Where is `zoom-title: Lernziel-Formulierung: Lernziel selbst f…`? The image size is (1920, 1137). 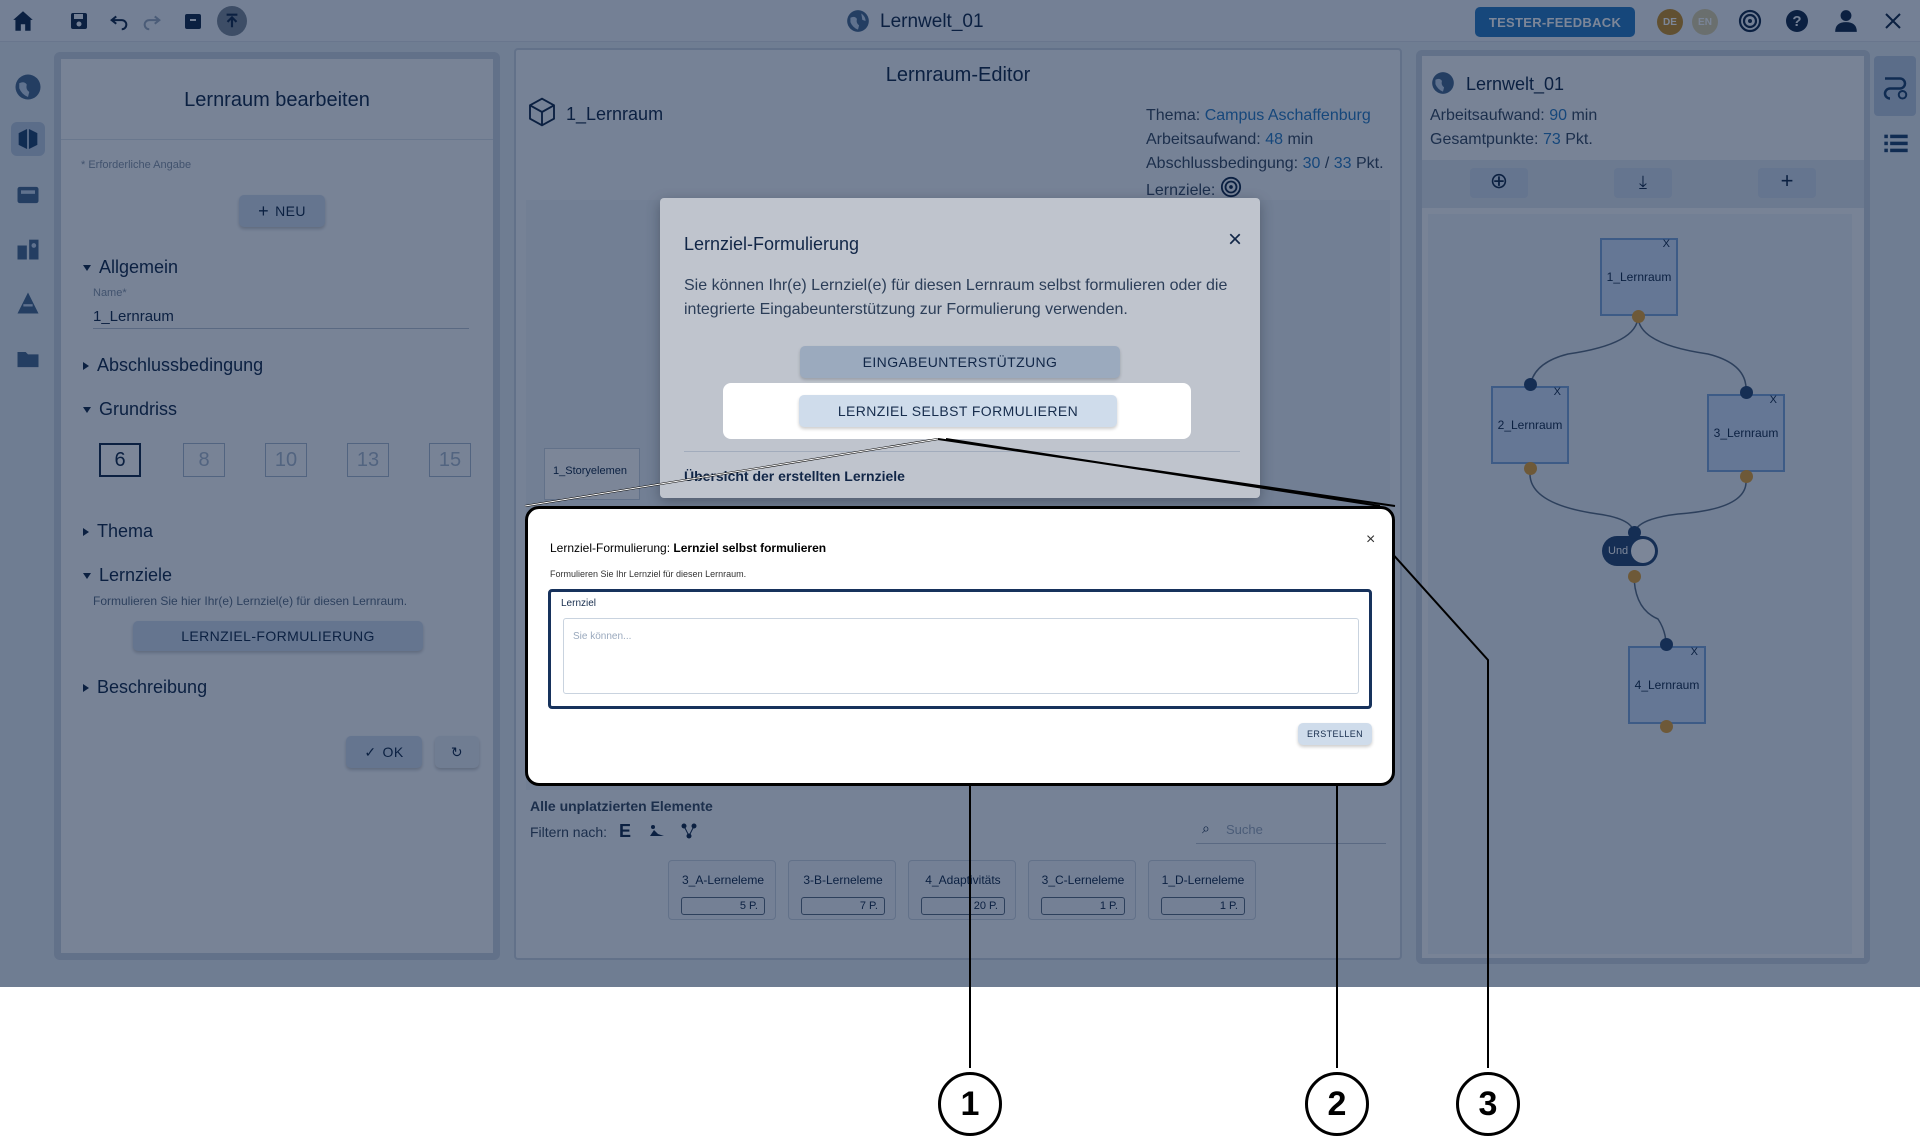
zoom-title: Lernziel-Formulierung: Lernziel selbst f… is located at coordinates (688, 548).